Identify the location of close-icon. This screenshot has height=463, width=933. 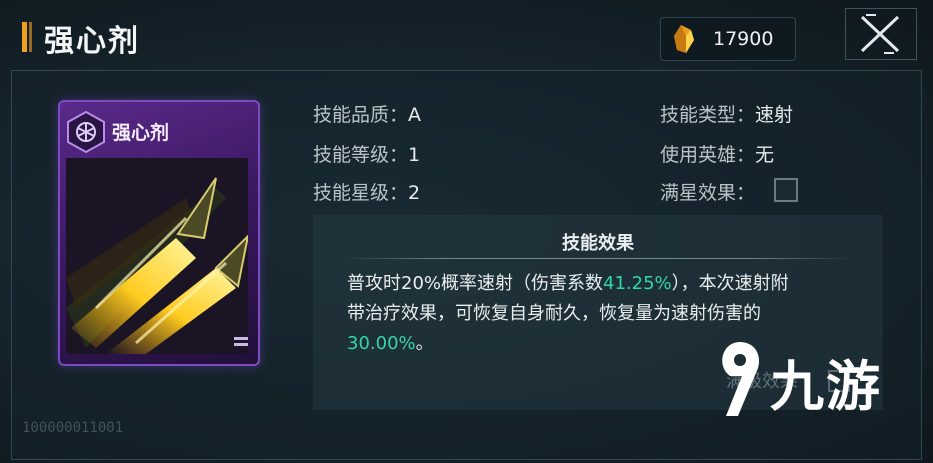
(880, 34).